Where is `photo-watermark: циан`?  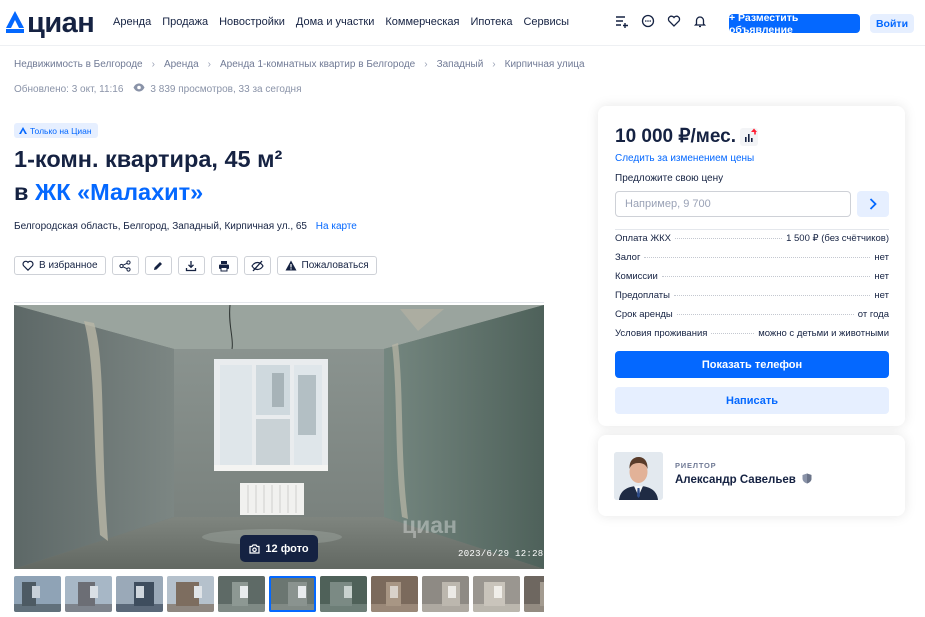 photo-watermark: циан is located at coordinates (429, 525).